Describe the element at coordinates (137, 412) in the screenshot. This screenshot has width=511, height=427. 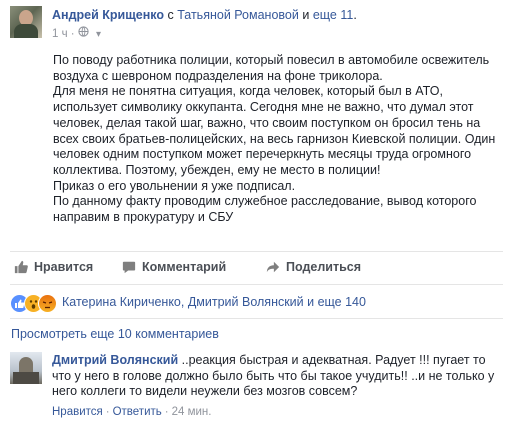
I see `comment-reply-link: Ответить` at that location.